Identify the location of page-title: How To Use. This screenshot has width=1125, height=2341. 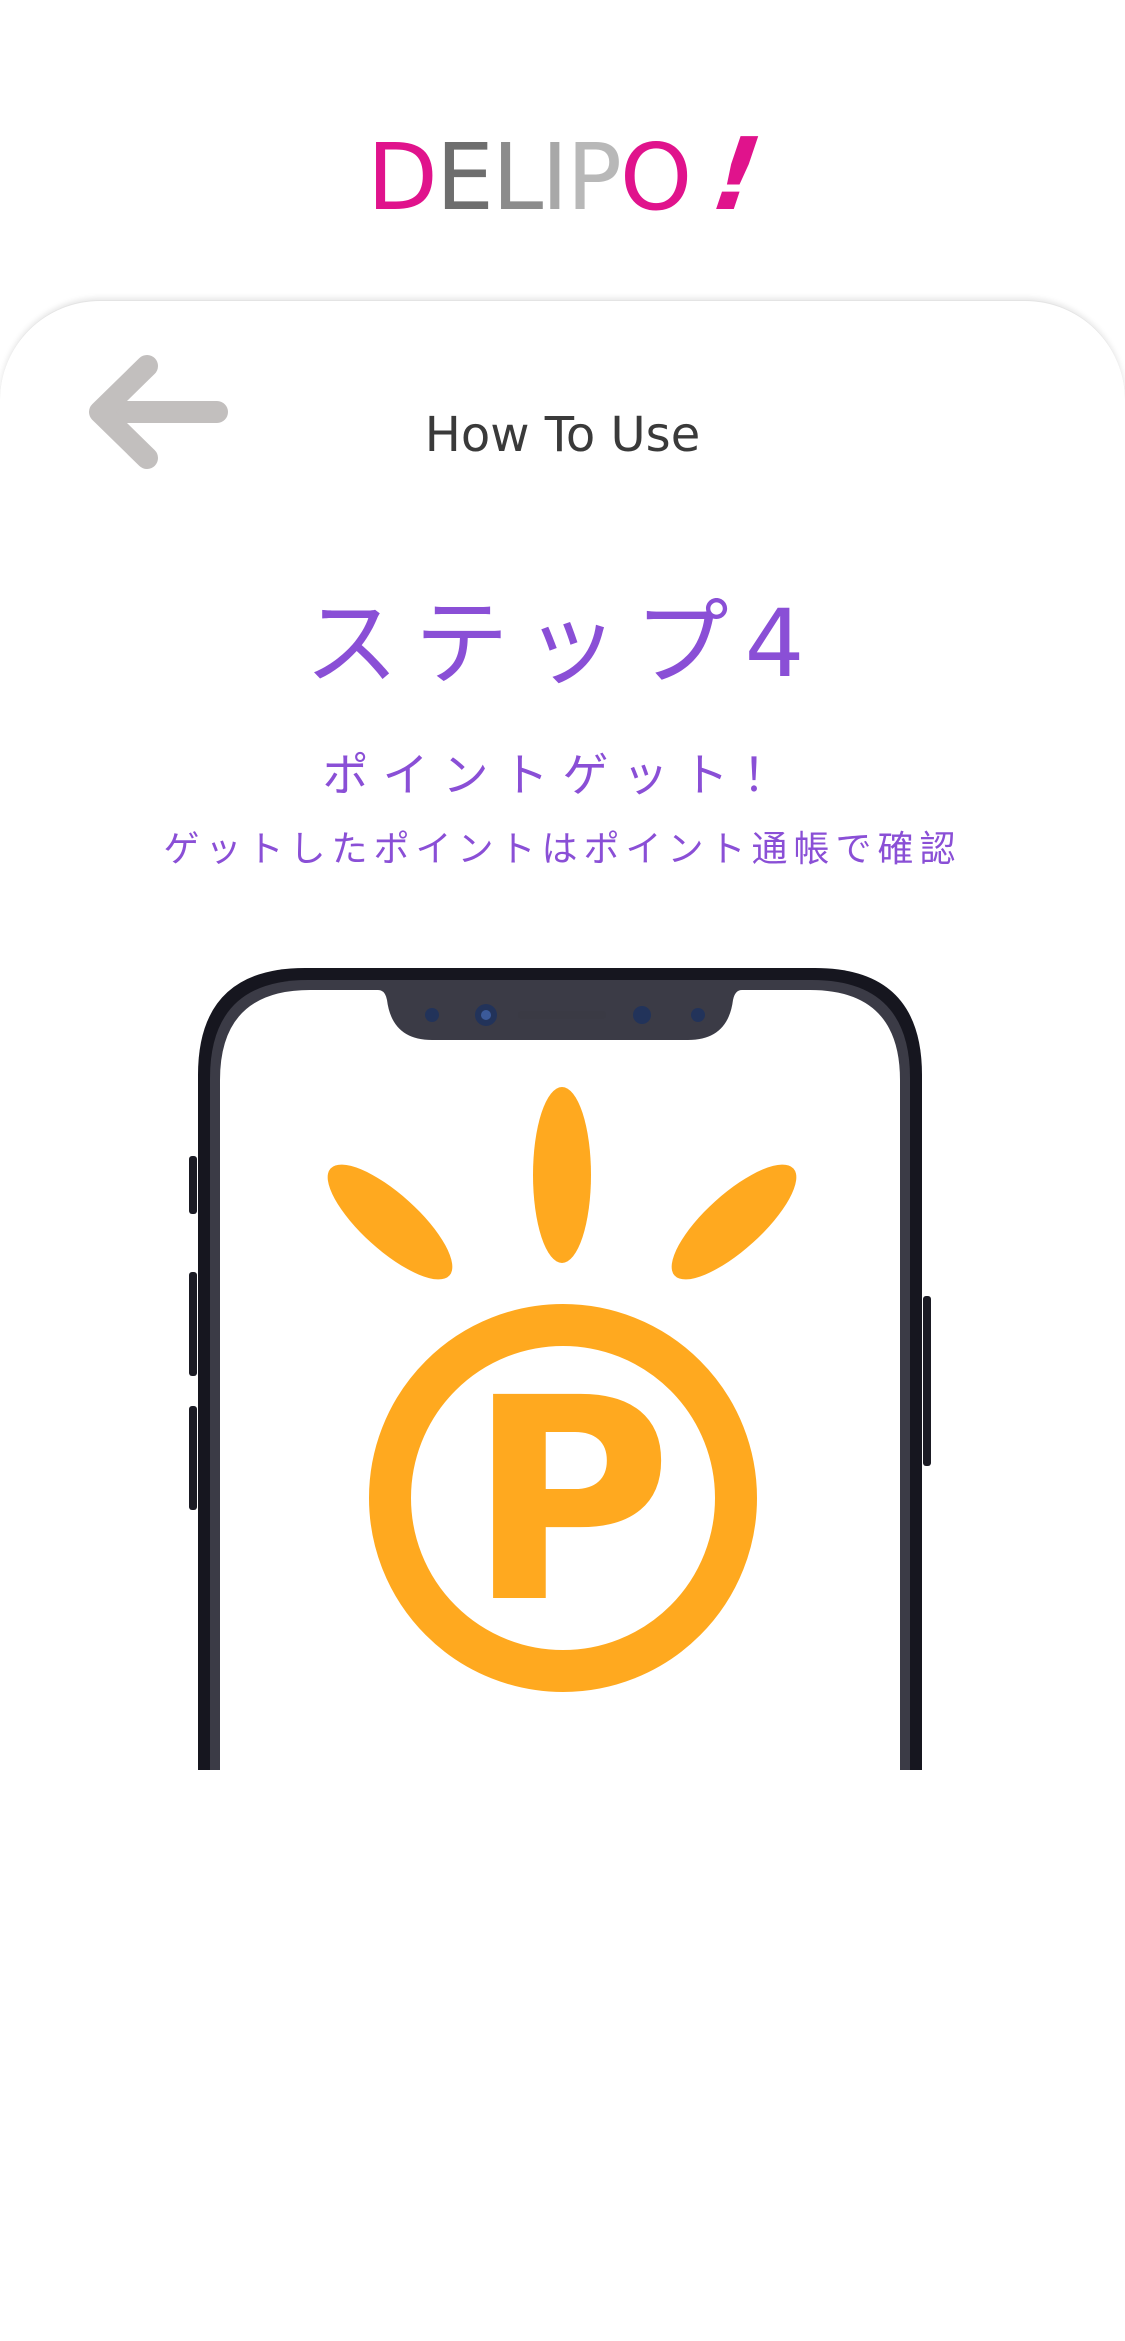
(562, 435).